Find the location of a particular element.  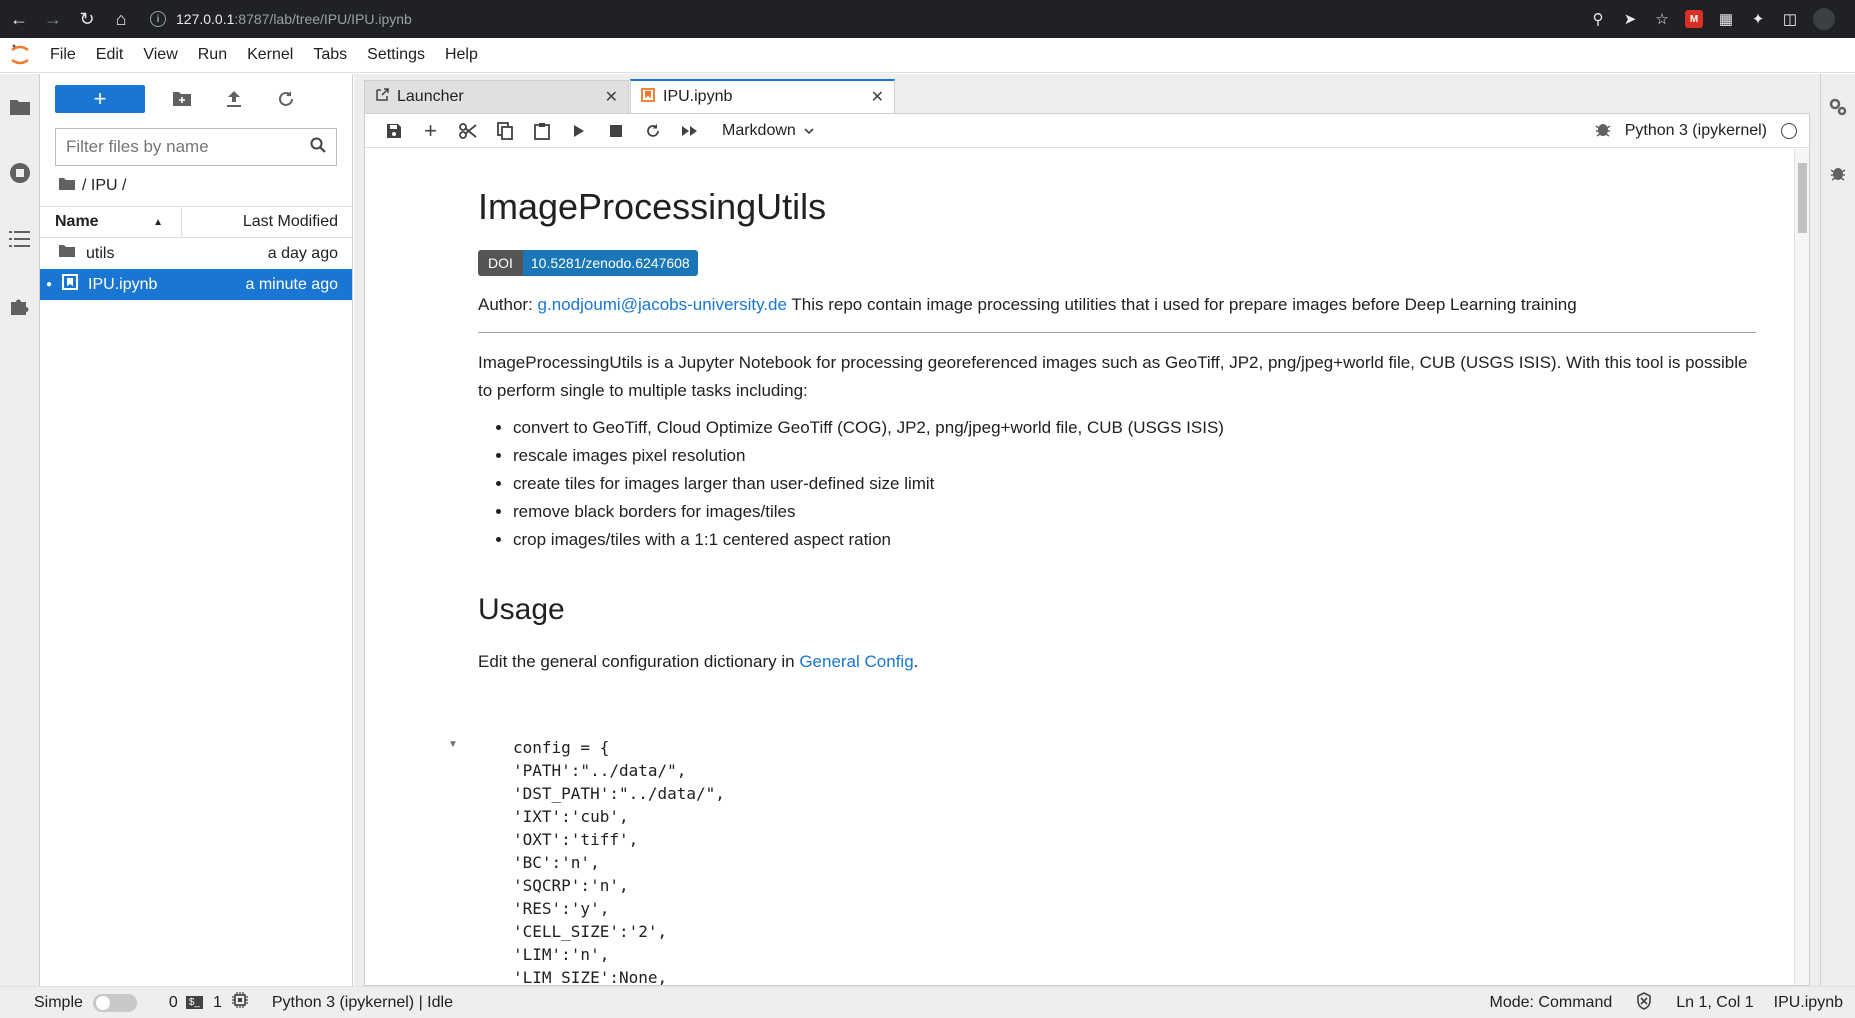

save-icon is located at coordinates (393, 131).